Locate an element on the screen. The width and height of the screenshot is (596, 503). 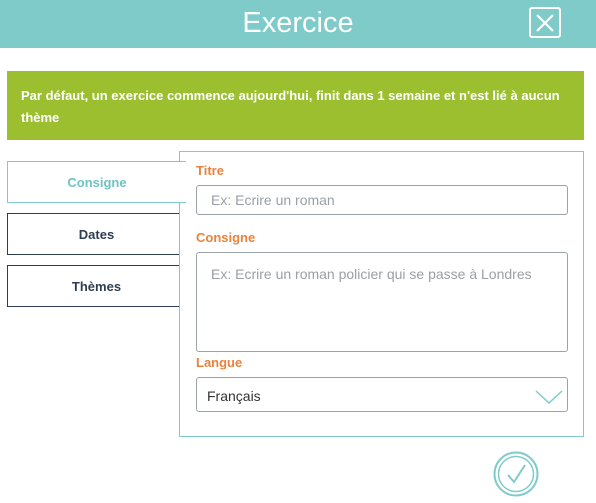
langue-select: Français is located at coordinates (382, 394).